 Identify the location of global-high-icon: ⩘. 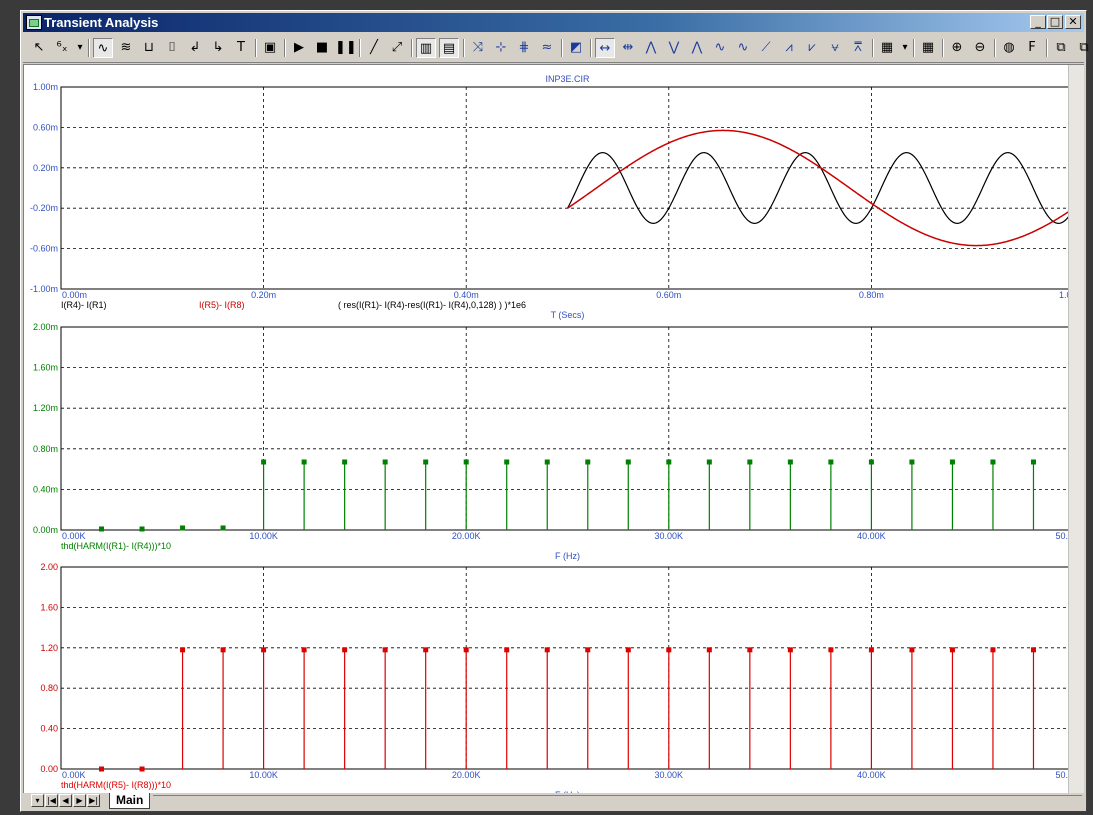
(789, 48).